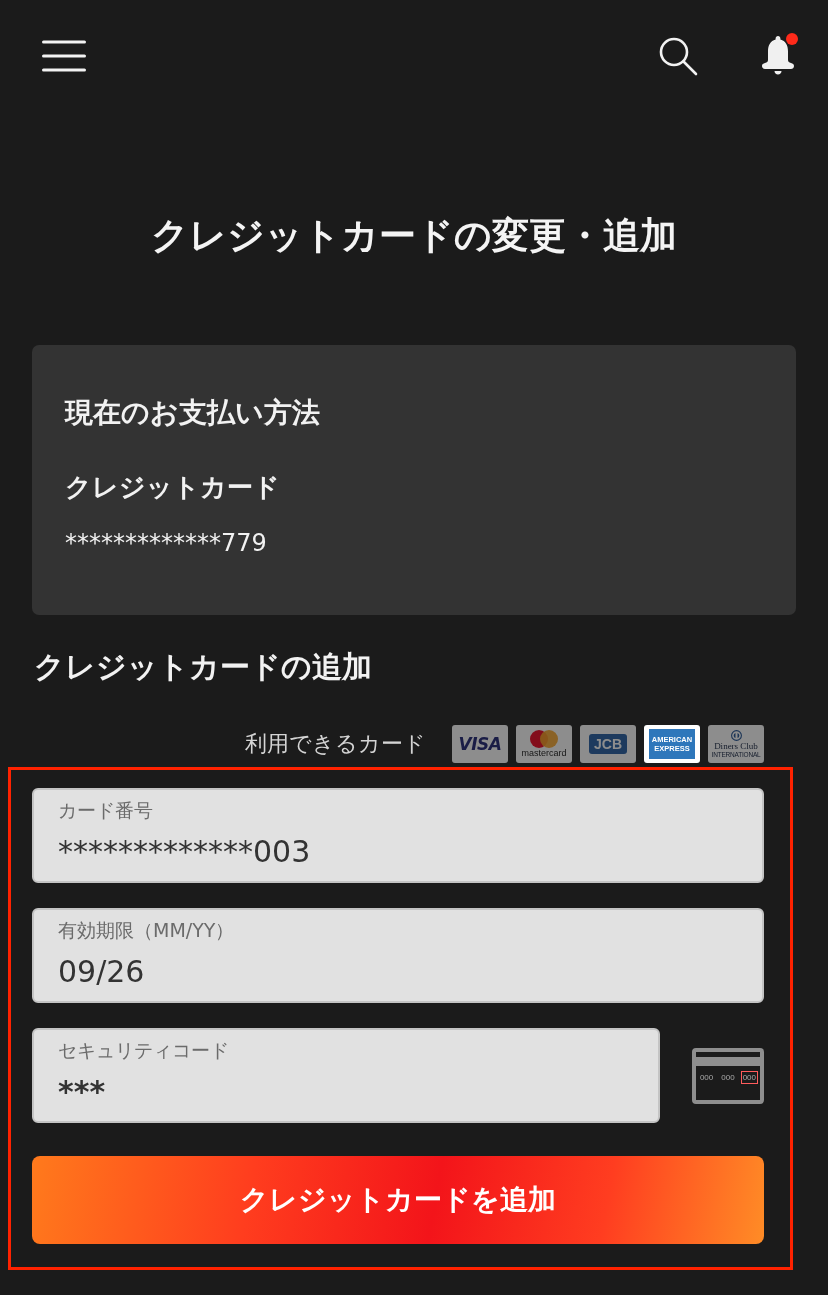  I want to click on field-value: ***, so click(82, 1092).